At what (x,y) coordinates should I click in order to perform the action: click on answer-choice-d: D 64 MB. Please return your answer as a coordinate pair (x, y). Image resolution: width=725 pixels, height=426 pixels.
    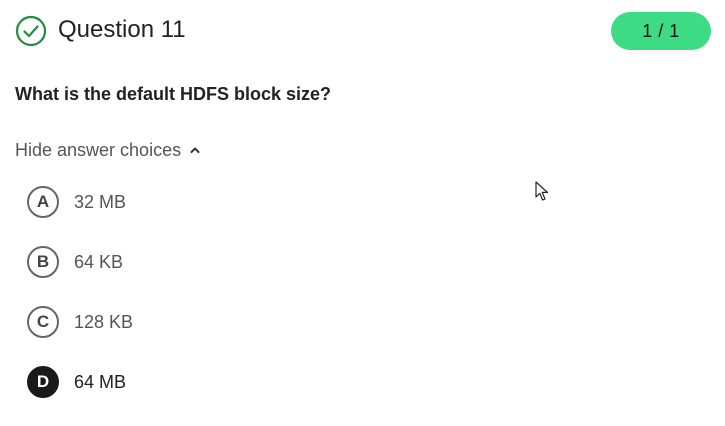
    Looking at the image, I should click on (80, 382).